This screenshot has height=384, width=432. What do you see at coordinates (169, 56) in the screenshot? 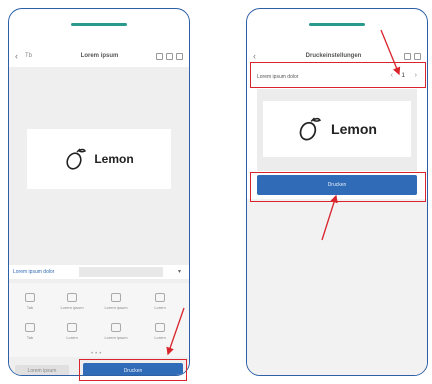
I see `grid-icon` at bounding box center [169, 56].